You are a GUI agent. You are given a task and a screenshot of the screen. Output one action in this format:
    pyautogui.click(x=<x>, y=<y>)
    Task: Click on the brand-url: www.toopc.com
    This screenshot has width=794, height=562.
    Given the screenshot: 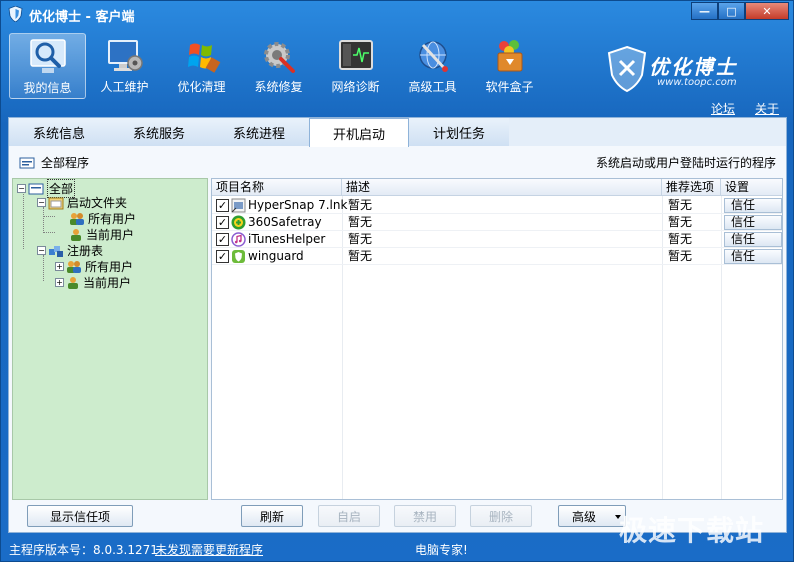 What is the action you would take?
    pyautogui.click(x=697, y=82)
    